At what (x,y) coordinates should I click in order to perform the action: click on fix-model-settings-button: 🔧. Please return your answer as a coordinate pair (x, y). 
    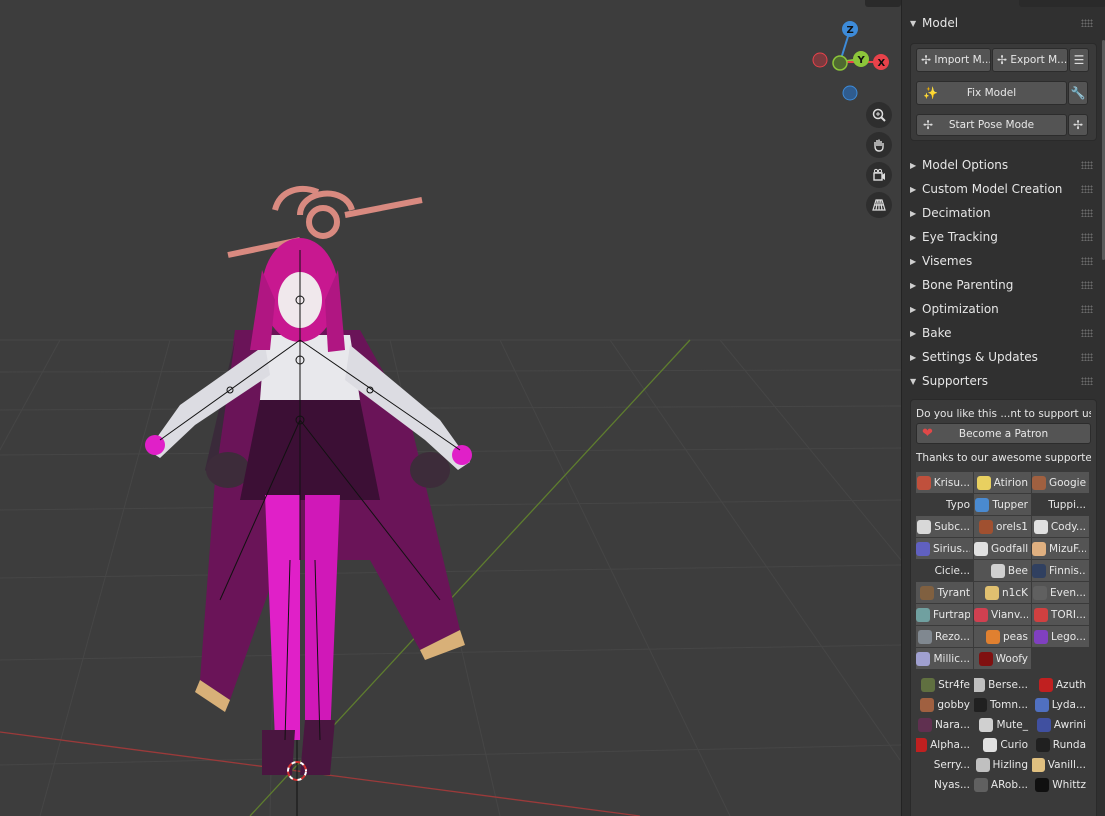
    Looking at the image, I should click on (1078, 93).